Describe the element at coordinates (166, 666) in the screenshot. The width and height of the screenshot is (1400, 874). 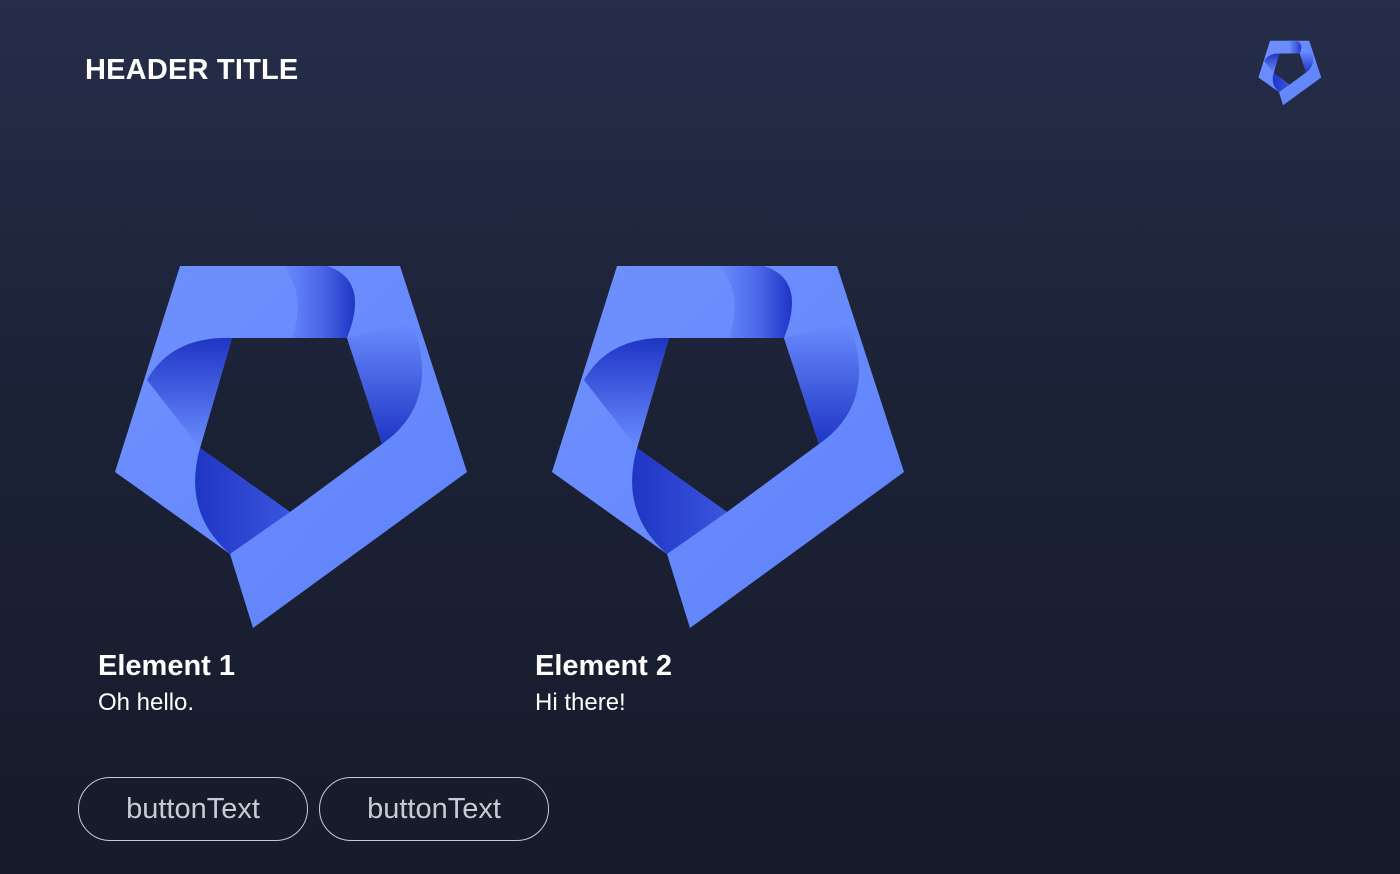
I see `card-title: Element 1` at that location.